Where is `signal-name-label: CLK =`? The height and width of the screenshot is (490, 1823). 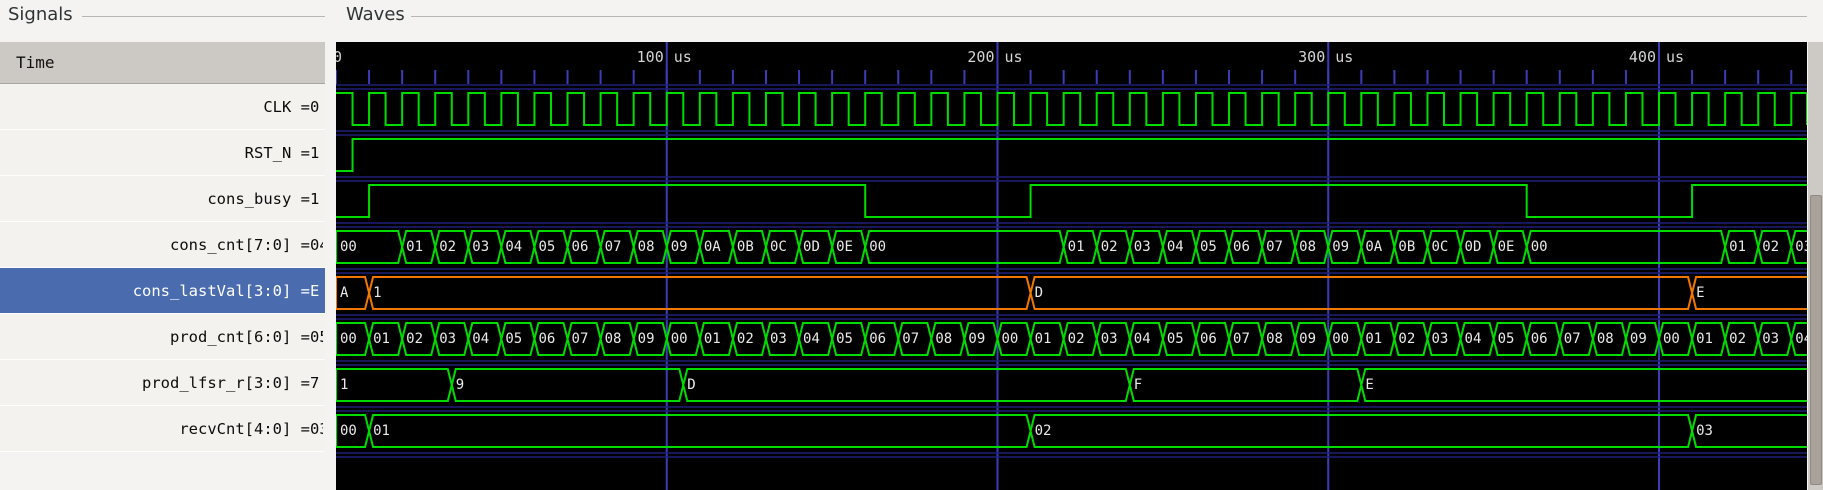
signal-name-label: CLK = is located at coordinates (286, 106).